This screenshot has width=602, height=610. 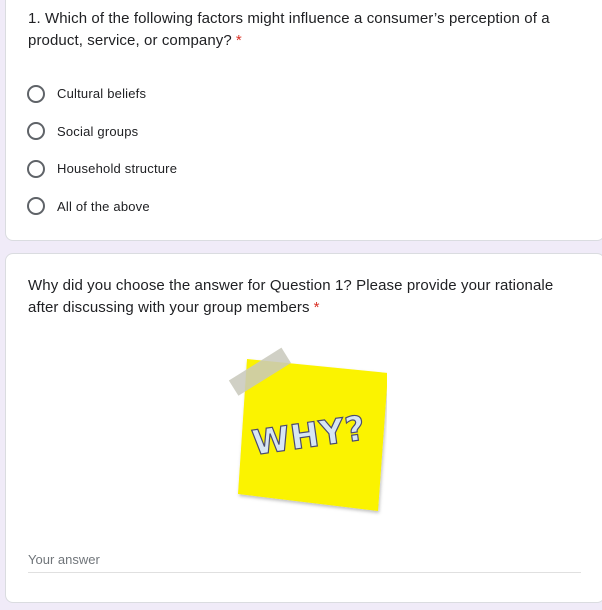 I want to click on option-label: Social groups, so click(x=98, y=131).